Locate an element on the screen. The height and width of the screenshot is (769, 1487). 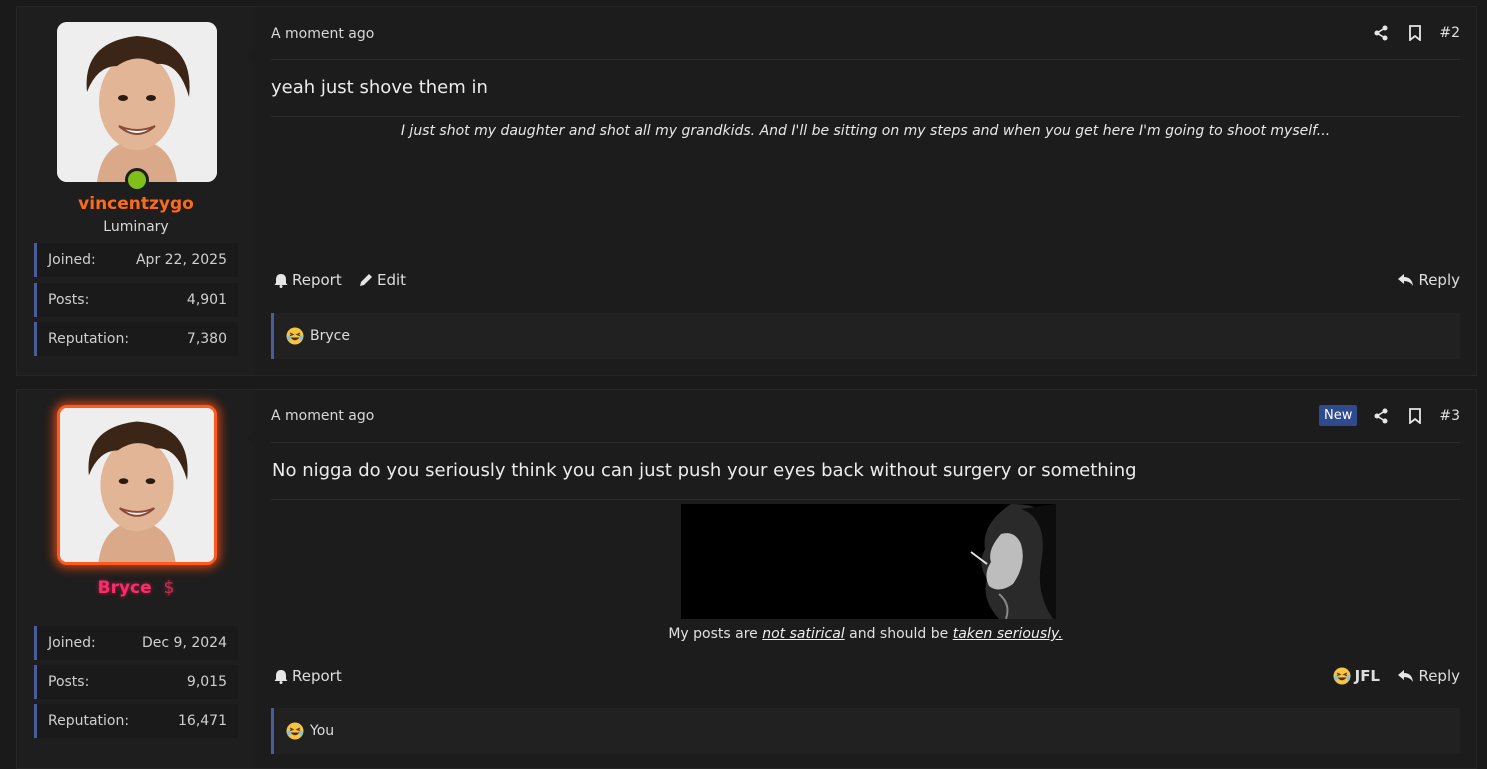
jfl-reaction-button: JFL is located at coordinates (1356, 676).